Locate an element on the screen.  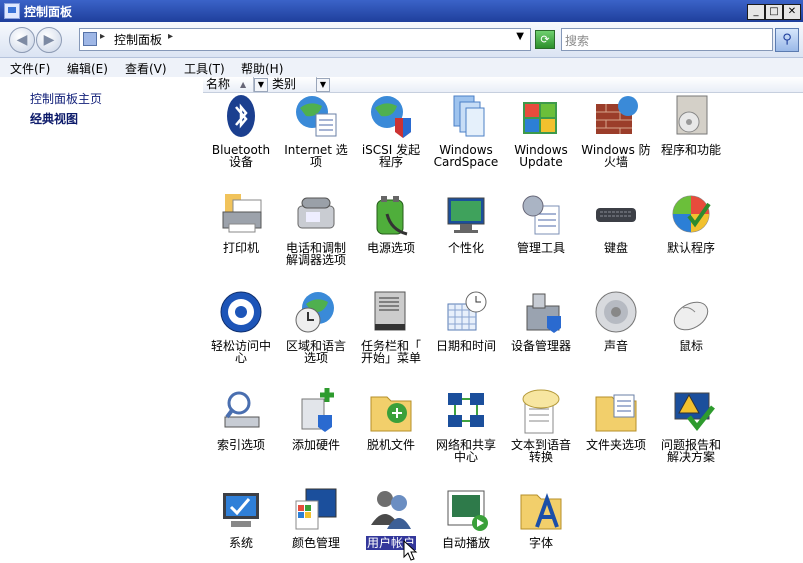
item-label: Internet 选 项 is located at coordinates (316, 156).